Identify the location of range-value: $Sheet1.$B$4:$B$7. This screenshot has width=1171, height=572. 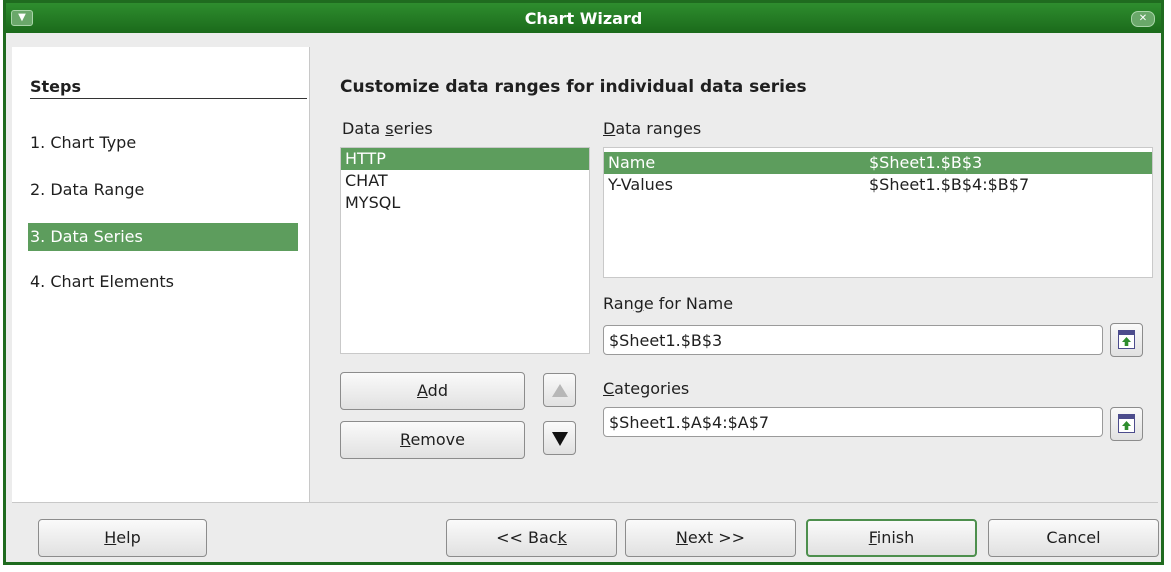
(949, 184).